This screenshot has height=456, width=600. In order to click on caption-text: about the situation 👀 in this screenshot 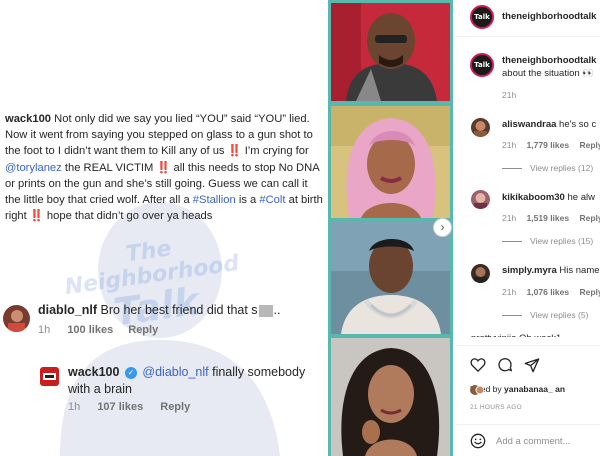, I will do `click(548, 73)`.